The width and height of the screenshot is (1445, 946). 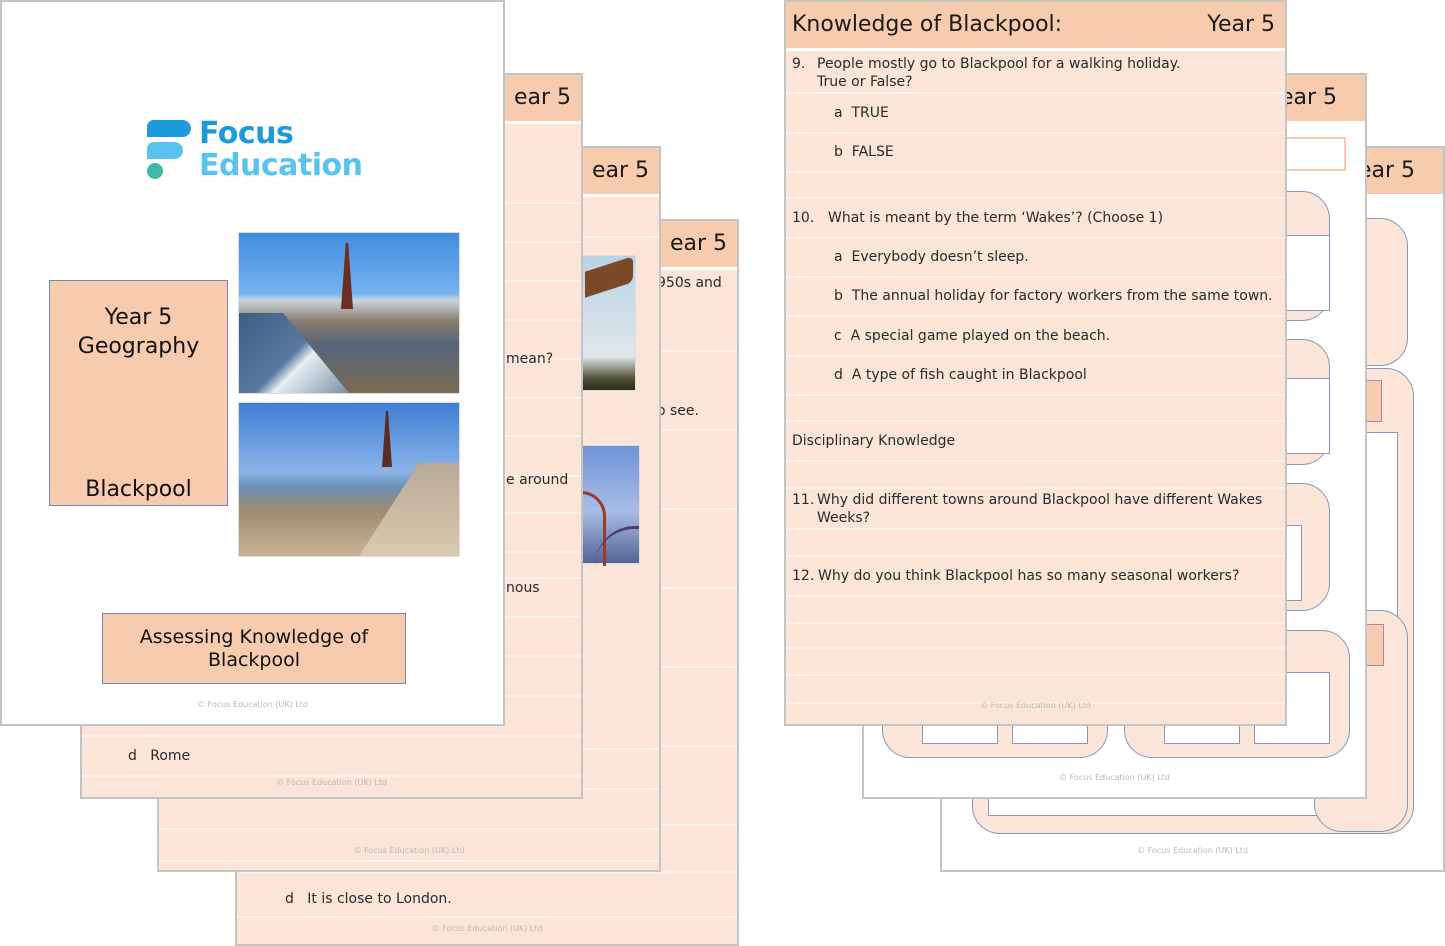 I want to click on question-number: 10., so click(x=803, y=218).